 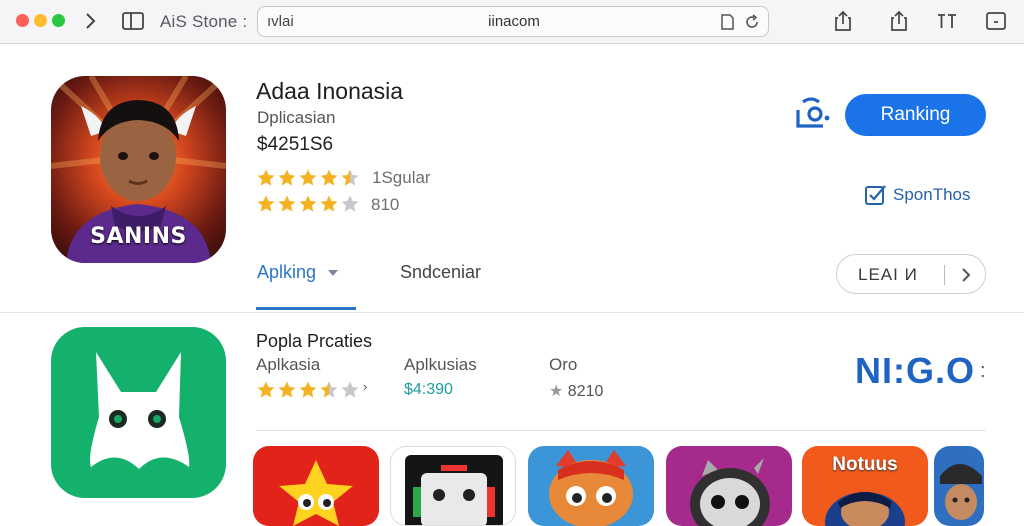 I want to click on new-tab-icon, so click(x=996, y=21).